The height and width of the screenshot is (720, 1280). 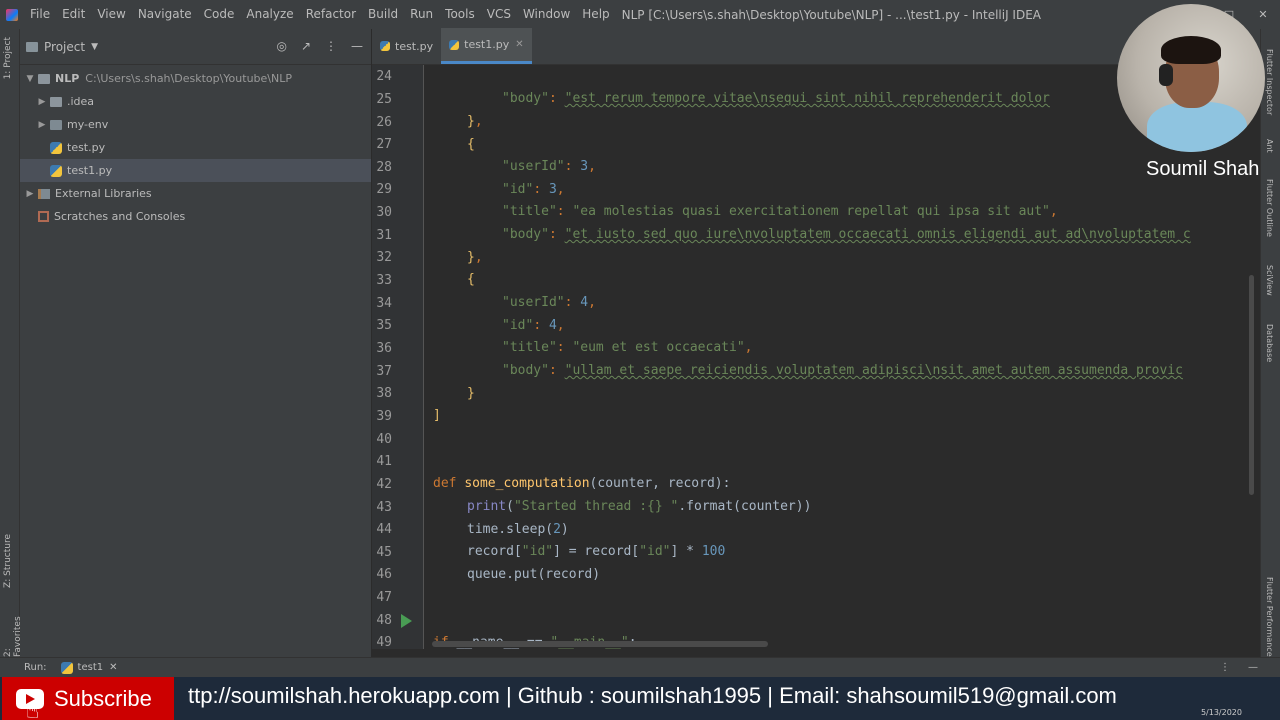 What do you see at coordinates (384, 461) in the screenshot?
I see `line-number: 41` at bounding box center [384, 461].